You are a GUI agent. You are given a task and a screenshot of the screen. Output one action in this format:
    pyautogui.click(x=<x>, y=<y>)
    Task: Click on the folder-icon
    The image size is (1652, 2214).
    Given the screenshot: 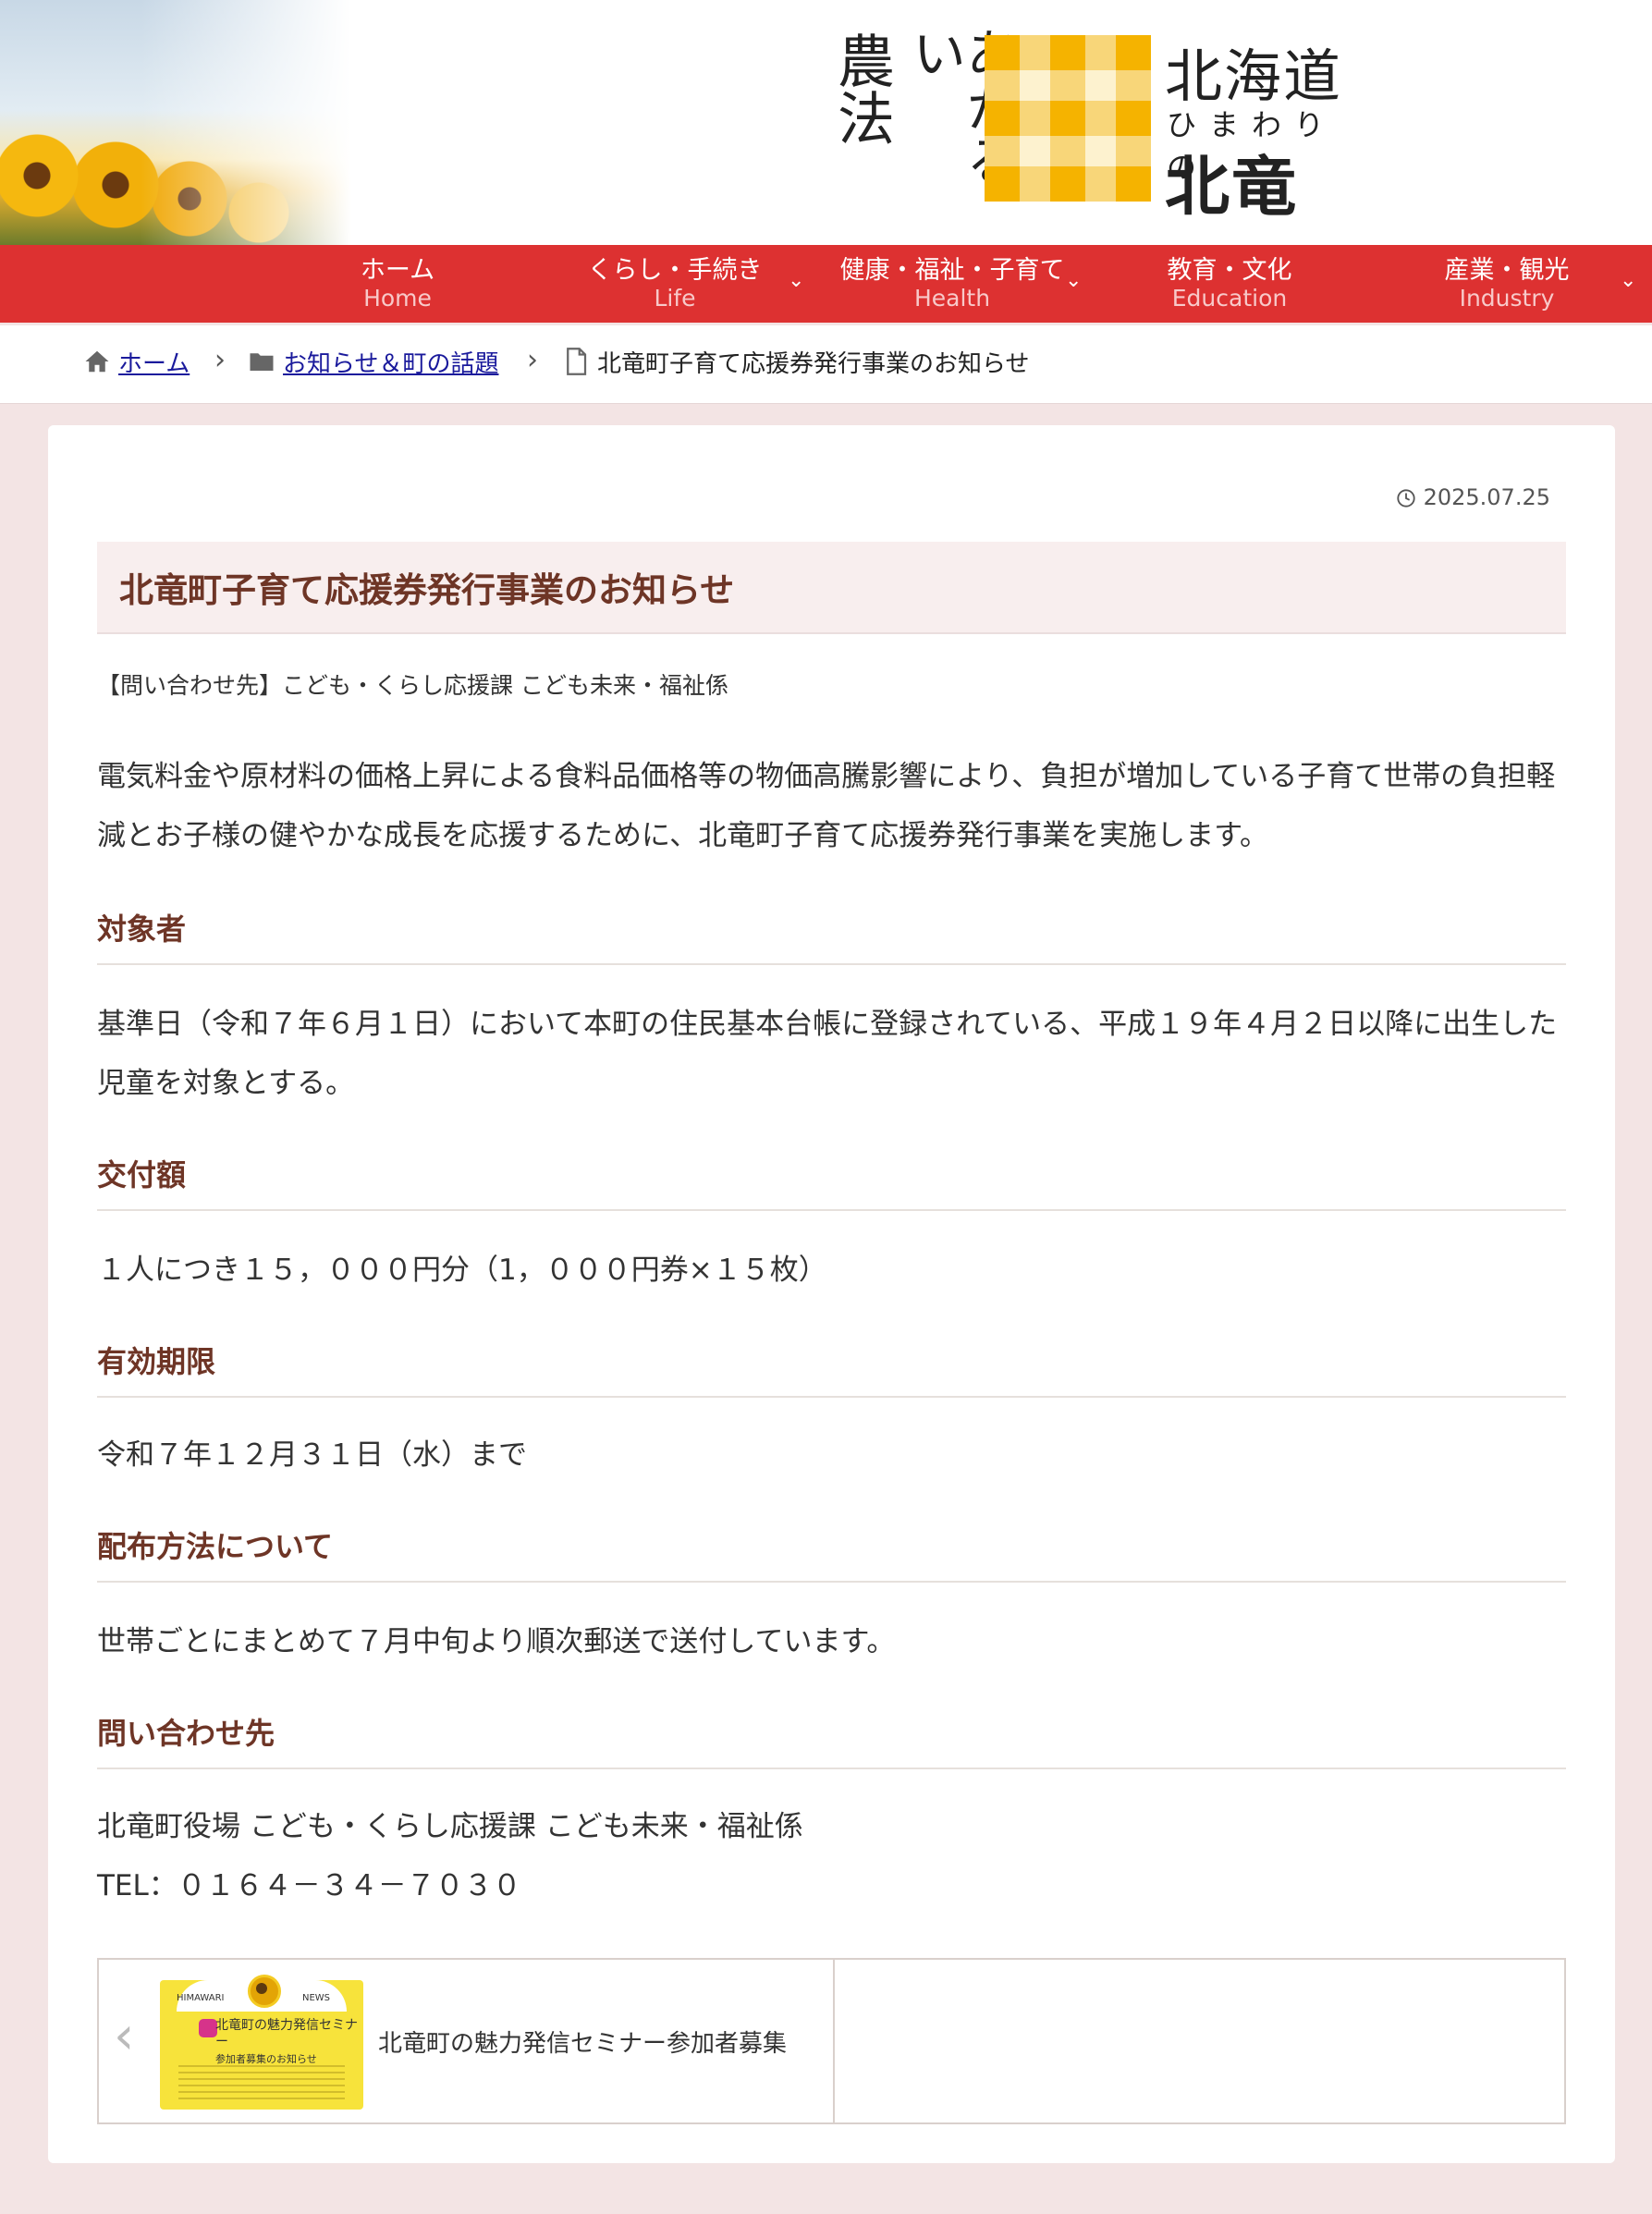 What is the action you would take?
    pyautogui.click(x=261, y=366)
    